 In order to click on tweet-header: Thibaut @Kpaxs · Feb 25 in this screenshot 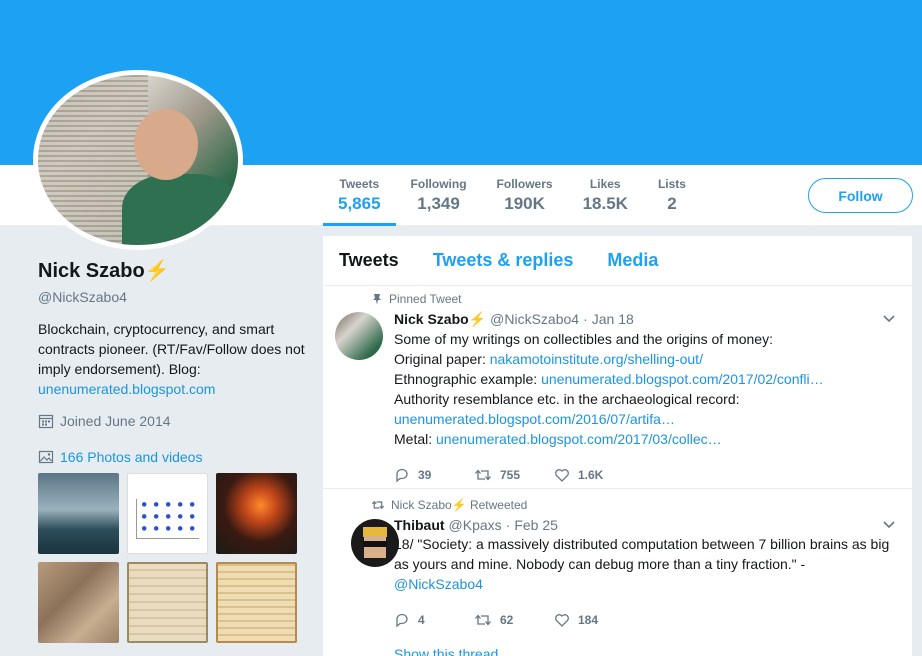, I will do `click(645, 525)`.